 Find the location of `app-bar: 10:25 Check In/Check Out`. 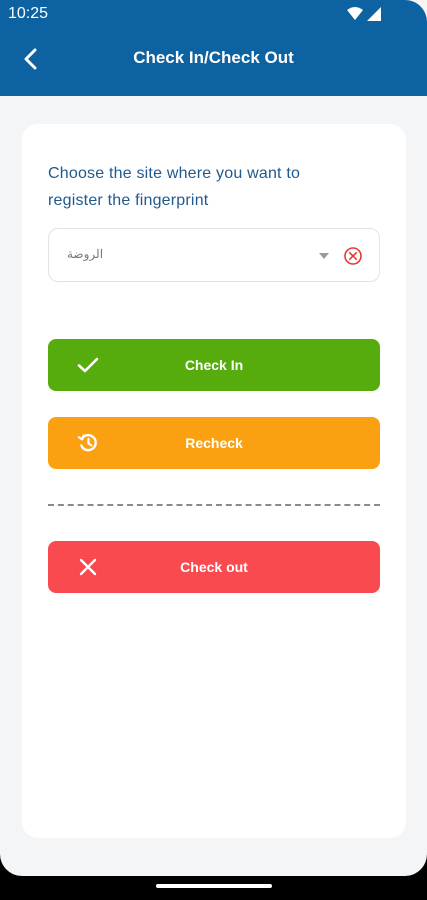

app-bar: 10:25 Check In/Check Out is located at coordinates (213, 48).